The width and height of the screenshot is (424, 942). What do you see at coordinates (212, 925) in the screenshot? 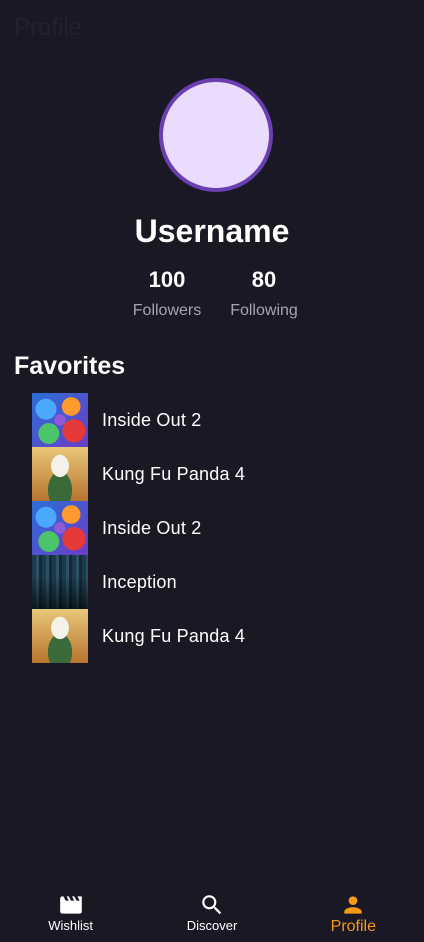
I see `nav-label: Discover` at bounding box center [212, 925].